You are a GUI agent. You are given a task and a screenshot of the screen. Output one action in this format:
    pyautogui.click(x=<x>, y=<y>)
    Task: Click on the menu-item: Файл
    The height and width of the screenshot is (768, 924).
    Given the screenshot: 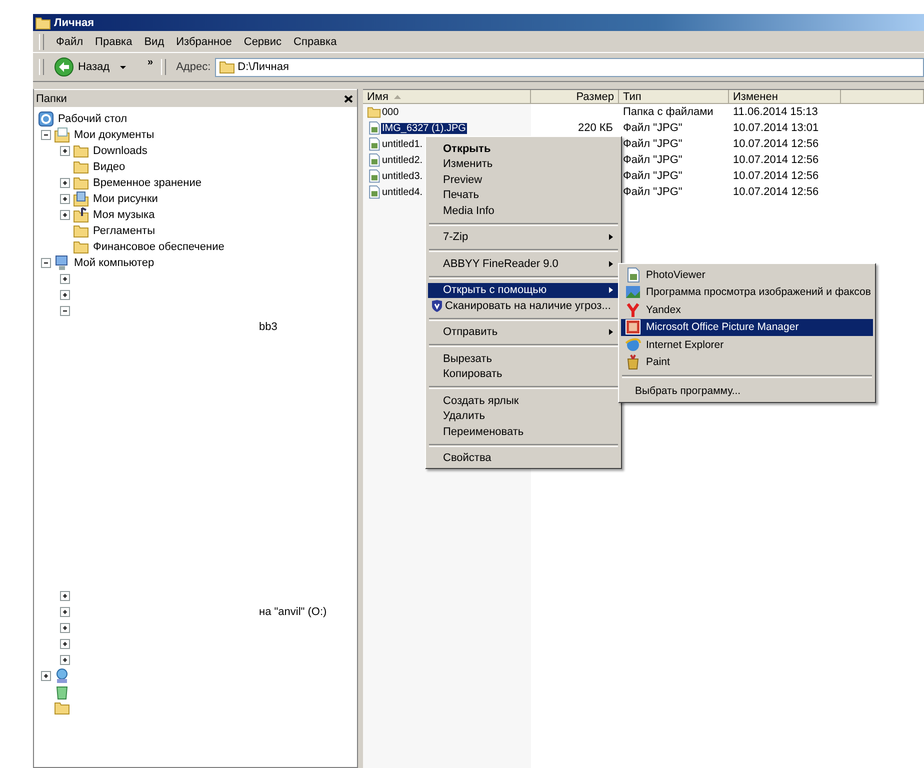 What is the action you would take?
    pyautogui.click(x=70, y=42)
    